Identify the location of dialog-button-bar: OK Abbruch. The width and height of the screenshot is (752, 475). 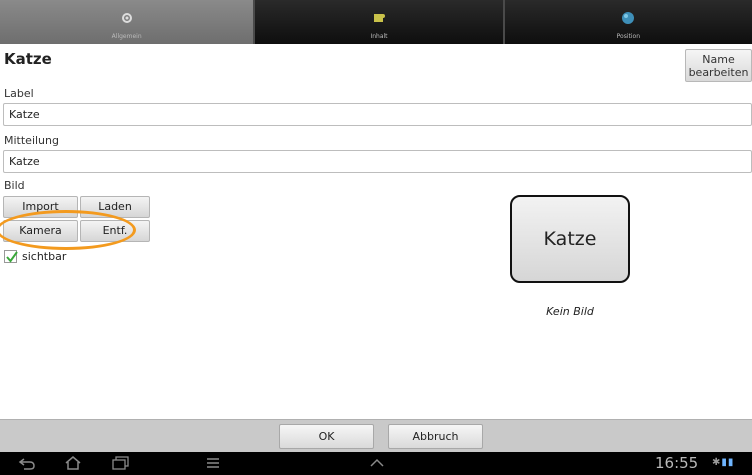
(376, 435).